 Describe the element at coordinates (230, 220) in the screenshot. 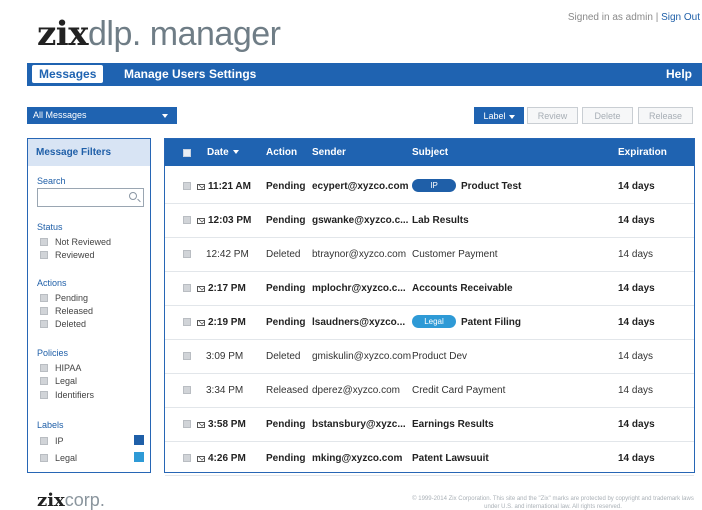

I see `row-date: 12:03 PM` at that location.